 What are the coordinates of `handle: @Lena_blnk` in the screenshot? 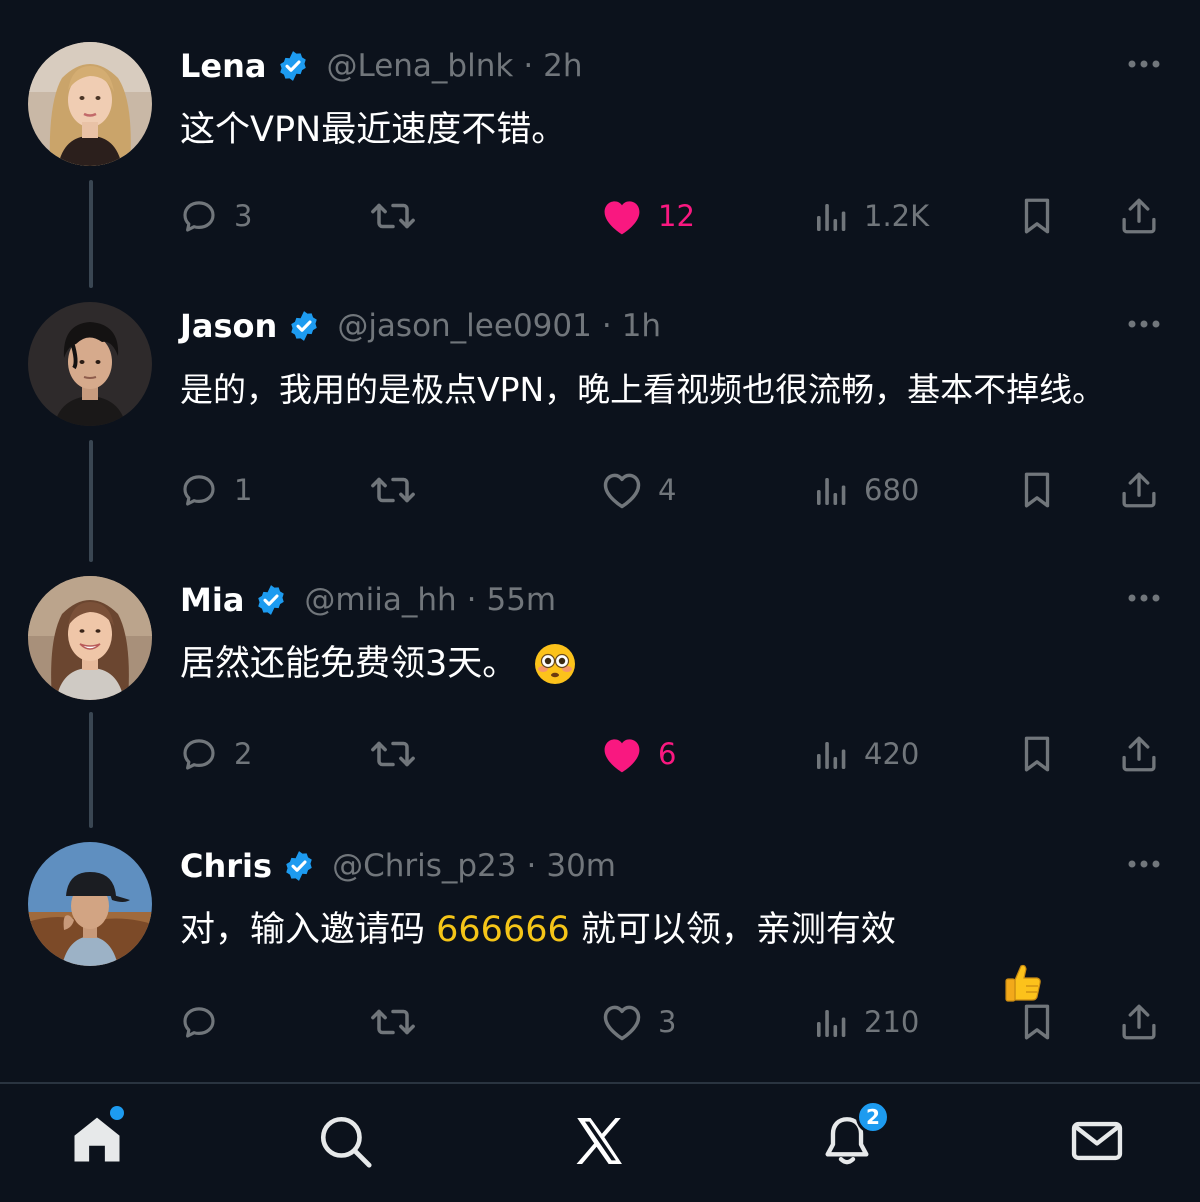 It's located at (419, 66).